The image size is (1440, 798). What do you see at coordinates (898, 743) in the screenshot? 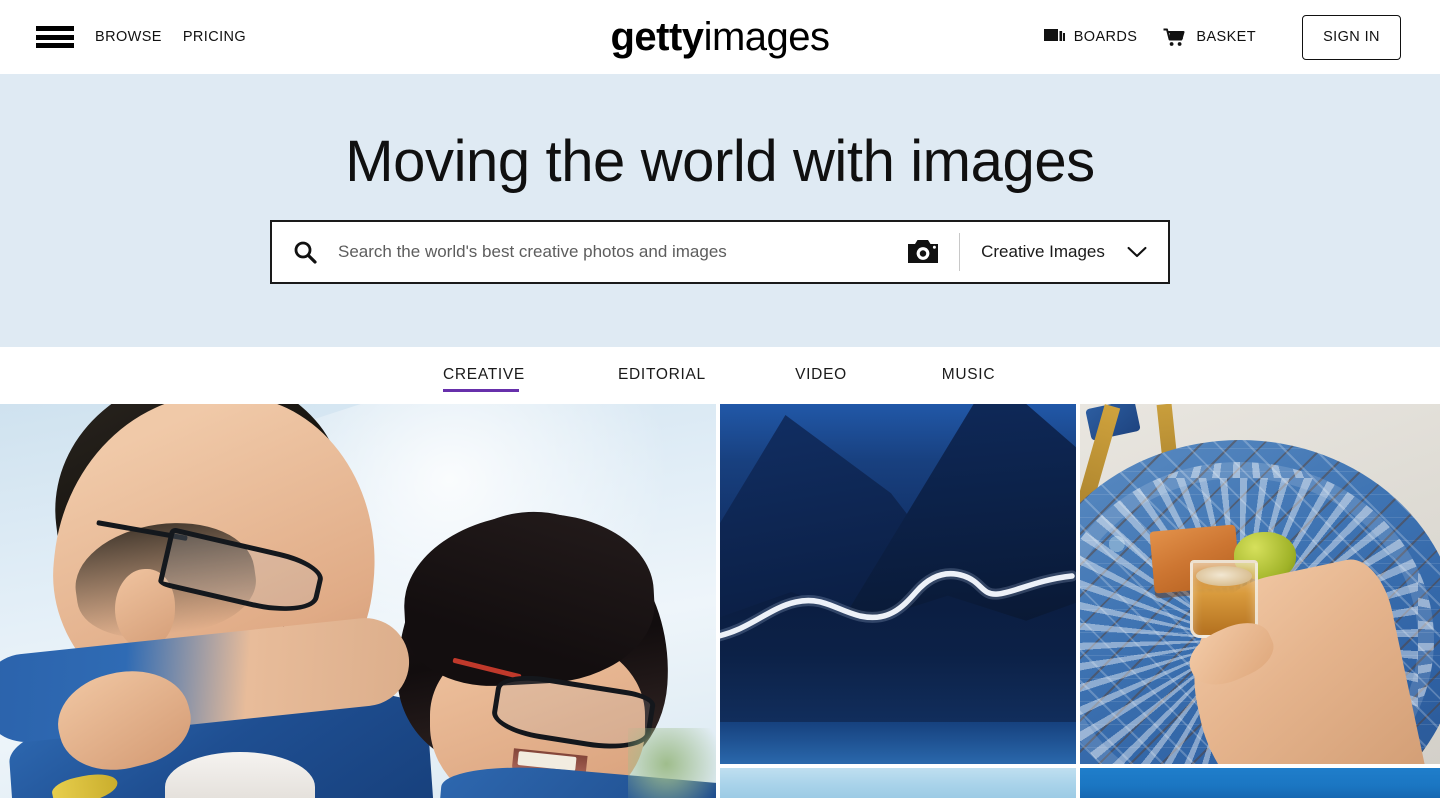
I see `water-body` at bounding box center [898, 743].